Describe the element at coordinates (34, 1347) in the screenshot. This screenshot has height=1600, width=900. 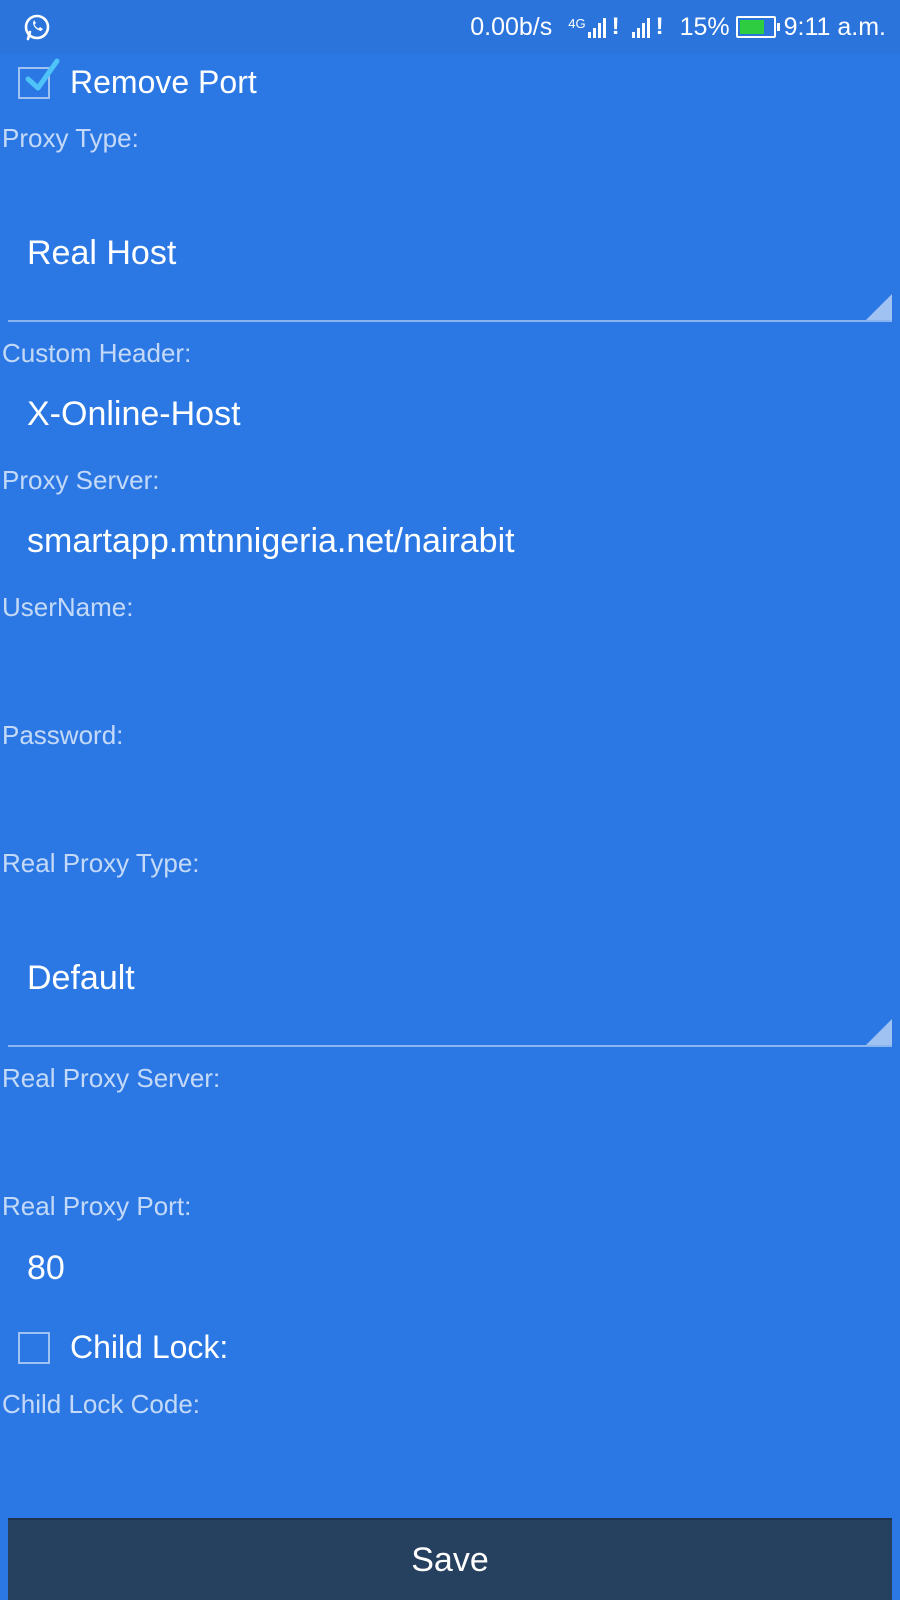
I see `child-lock-checkbox` at that location.